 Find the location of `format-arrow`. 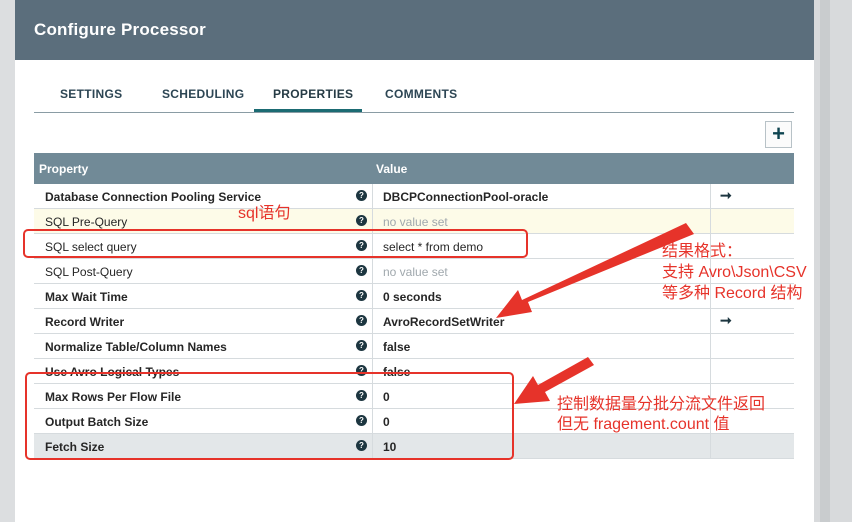

format-arrow is located at coordinates (595, 270).